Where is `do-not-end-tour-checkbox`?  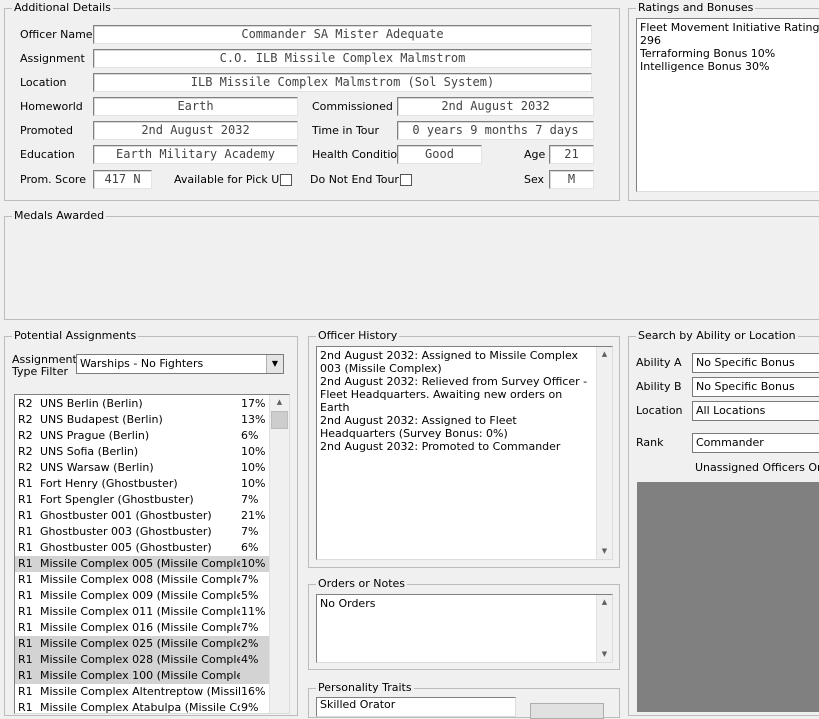
do-not-end-tour-checkbox is located at coordinates (406, 180).